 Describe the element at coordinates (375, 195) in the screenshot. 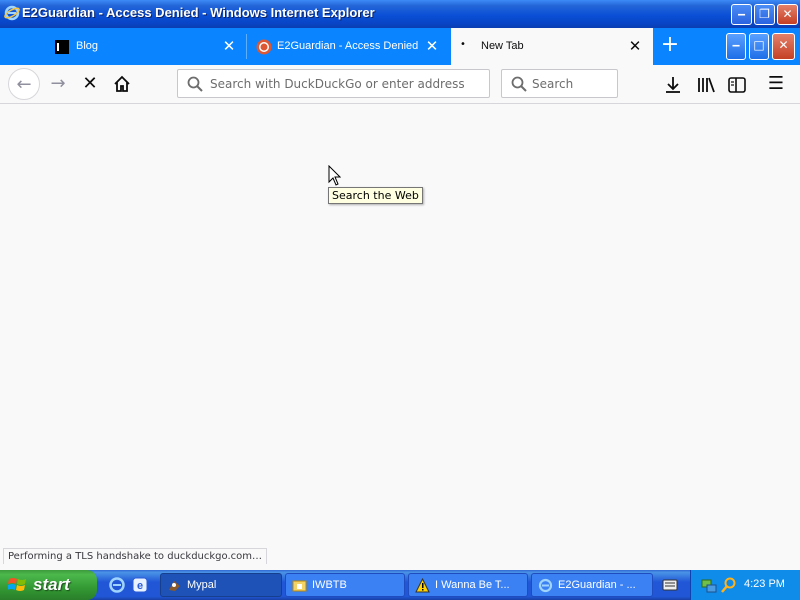

I see `tooltip: Search the Web` at that location.